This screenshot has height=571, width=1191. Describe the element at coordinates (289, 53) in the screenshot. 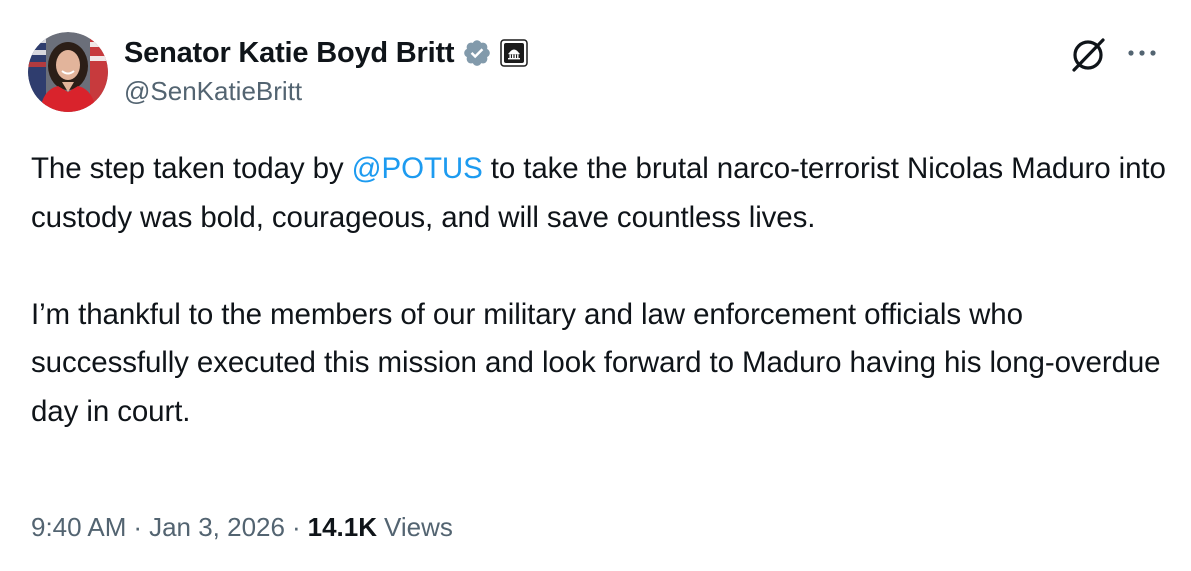

I see `author-display-name: Senator Katie Boyd Britt` at that location.